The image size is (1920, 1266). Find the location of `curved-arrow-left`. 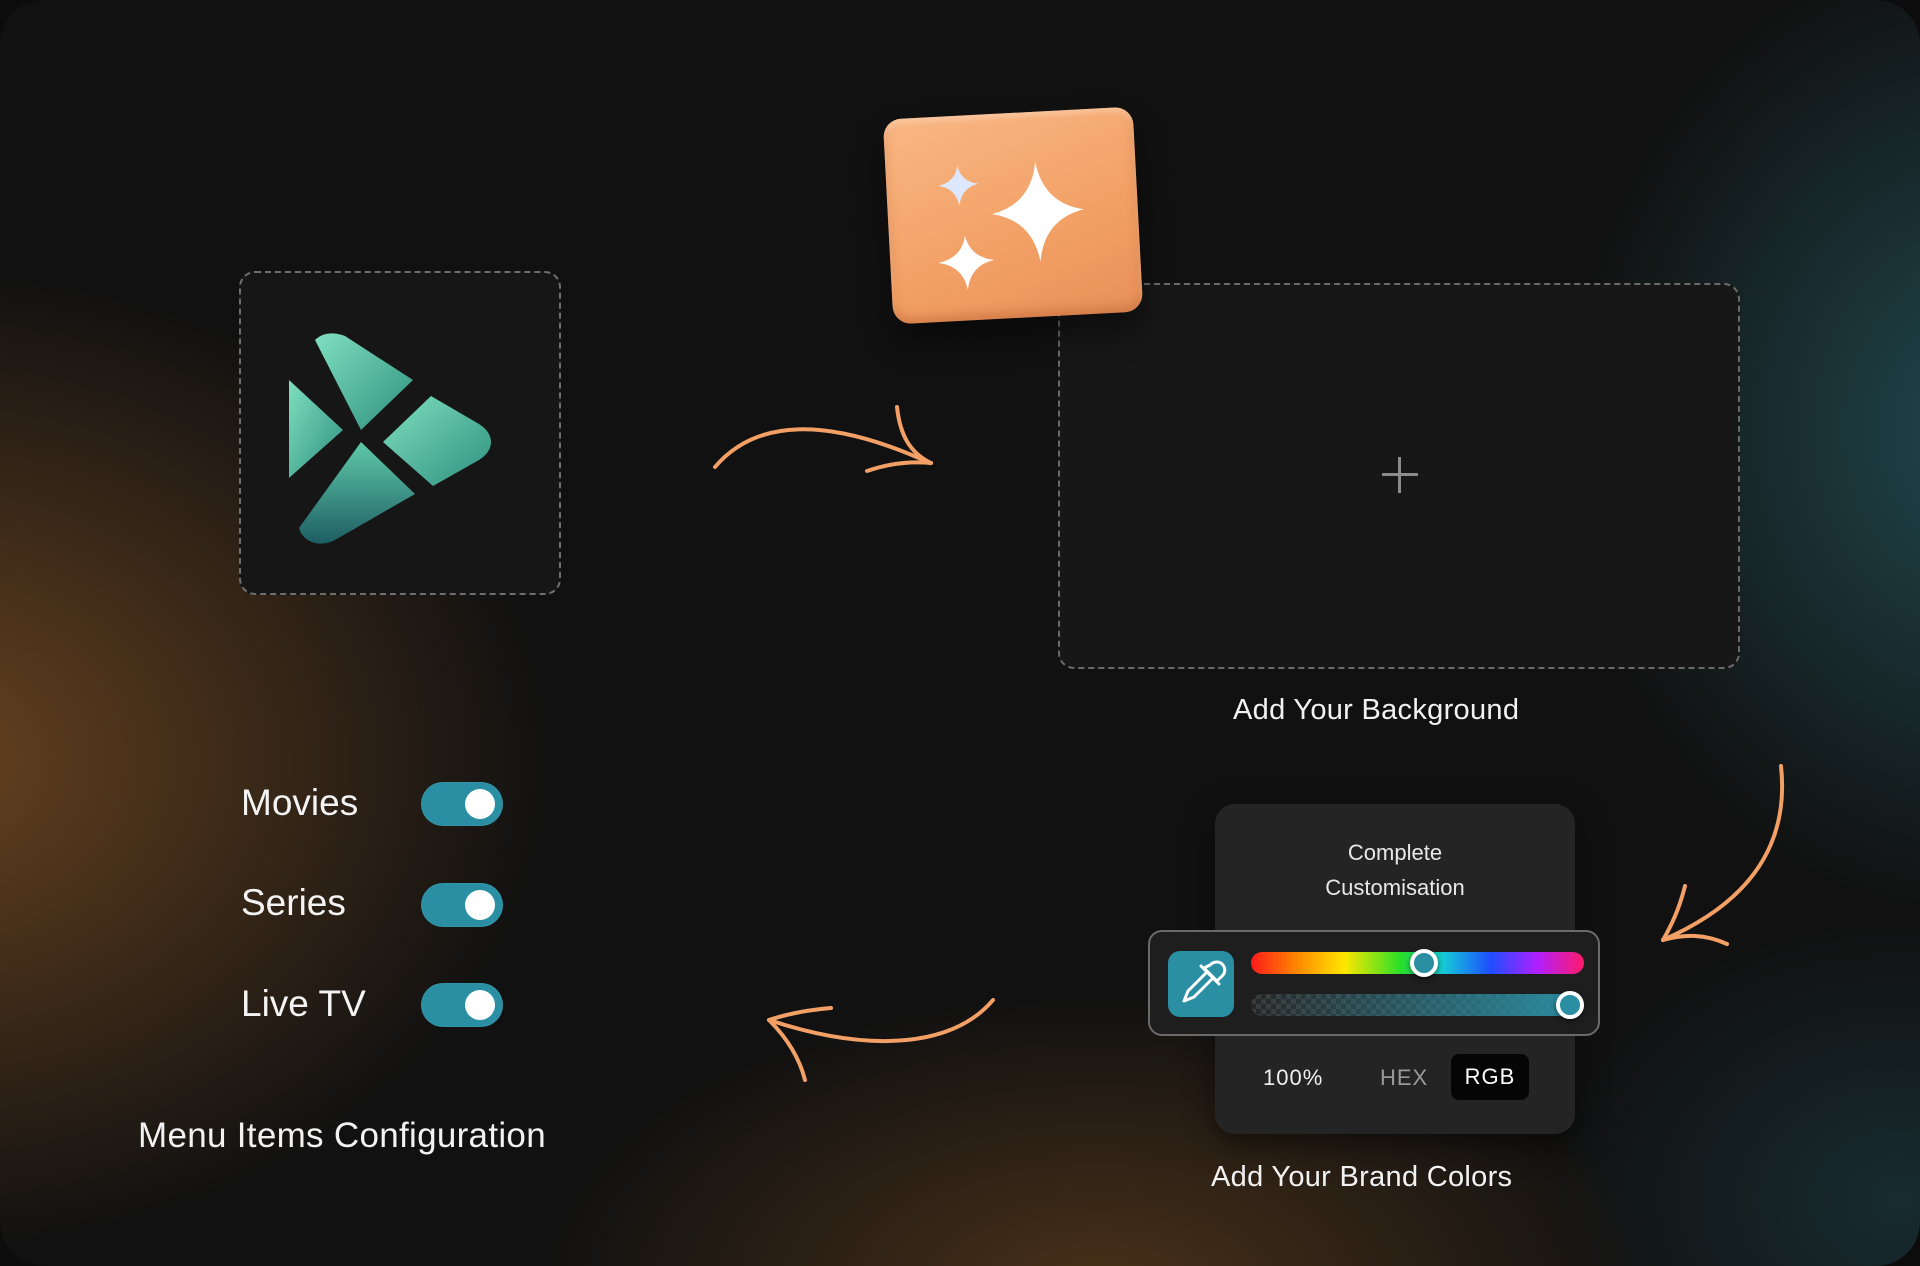

curved-arrow-left is located at coordinates (881, 1040).